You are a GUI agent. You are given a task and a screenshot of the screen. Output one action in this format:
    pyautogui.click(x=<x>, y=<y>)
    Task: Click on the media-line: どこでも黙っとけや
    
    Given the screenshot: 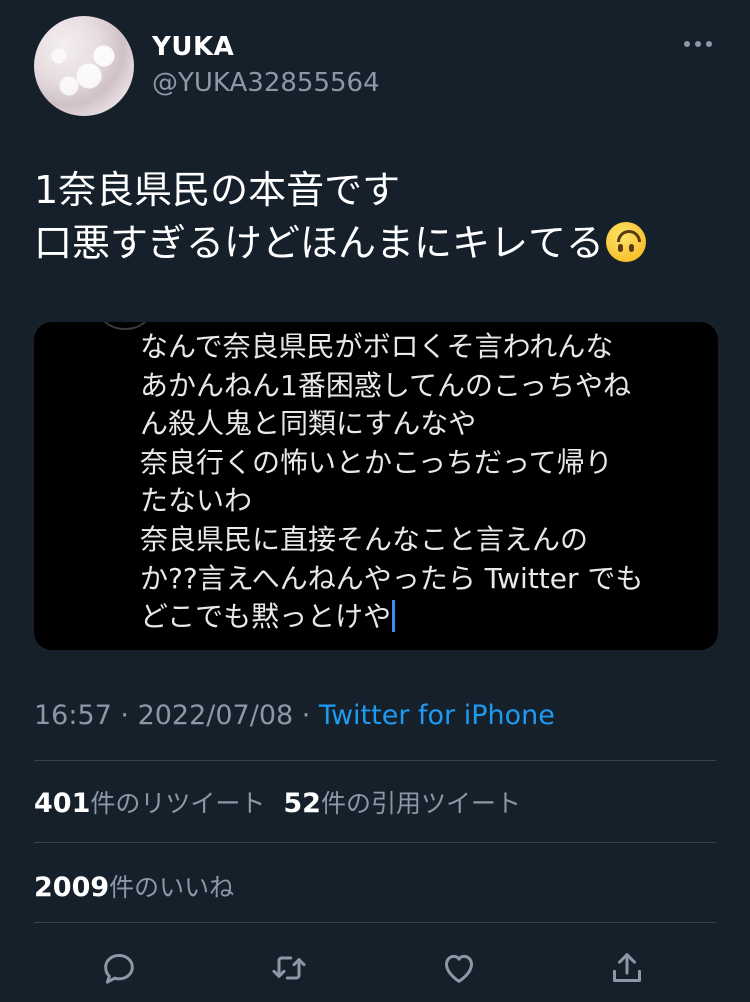 What is the action you would take?
    pyautogui.click(x=266, y=617)
    